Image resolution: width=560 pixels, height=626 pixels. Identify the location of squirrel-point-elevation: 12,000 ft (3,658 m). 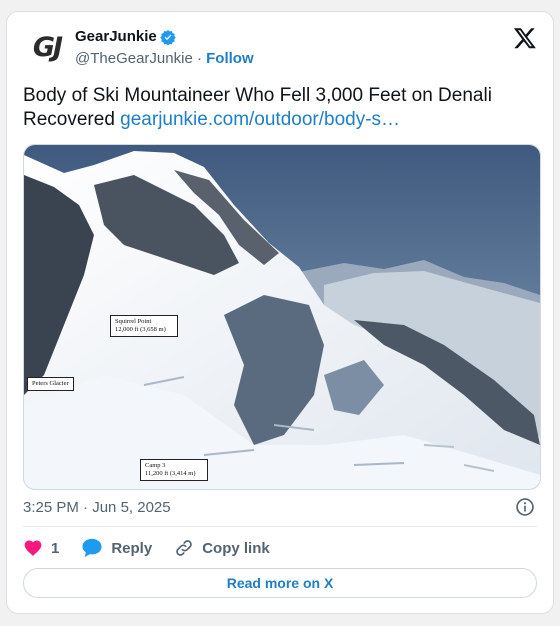
(140, 329).